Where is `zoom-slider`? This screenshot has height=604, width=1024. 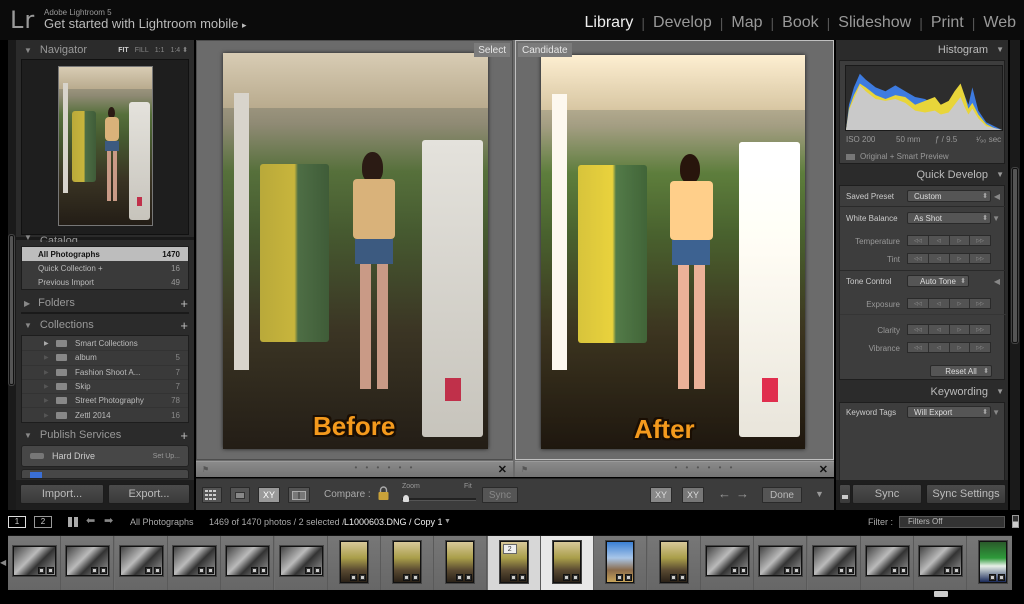 zoom-slider is located at coordinates (439, 499).